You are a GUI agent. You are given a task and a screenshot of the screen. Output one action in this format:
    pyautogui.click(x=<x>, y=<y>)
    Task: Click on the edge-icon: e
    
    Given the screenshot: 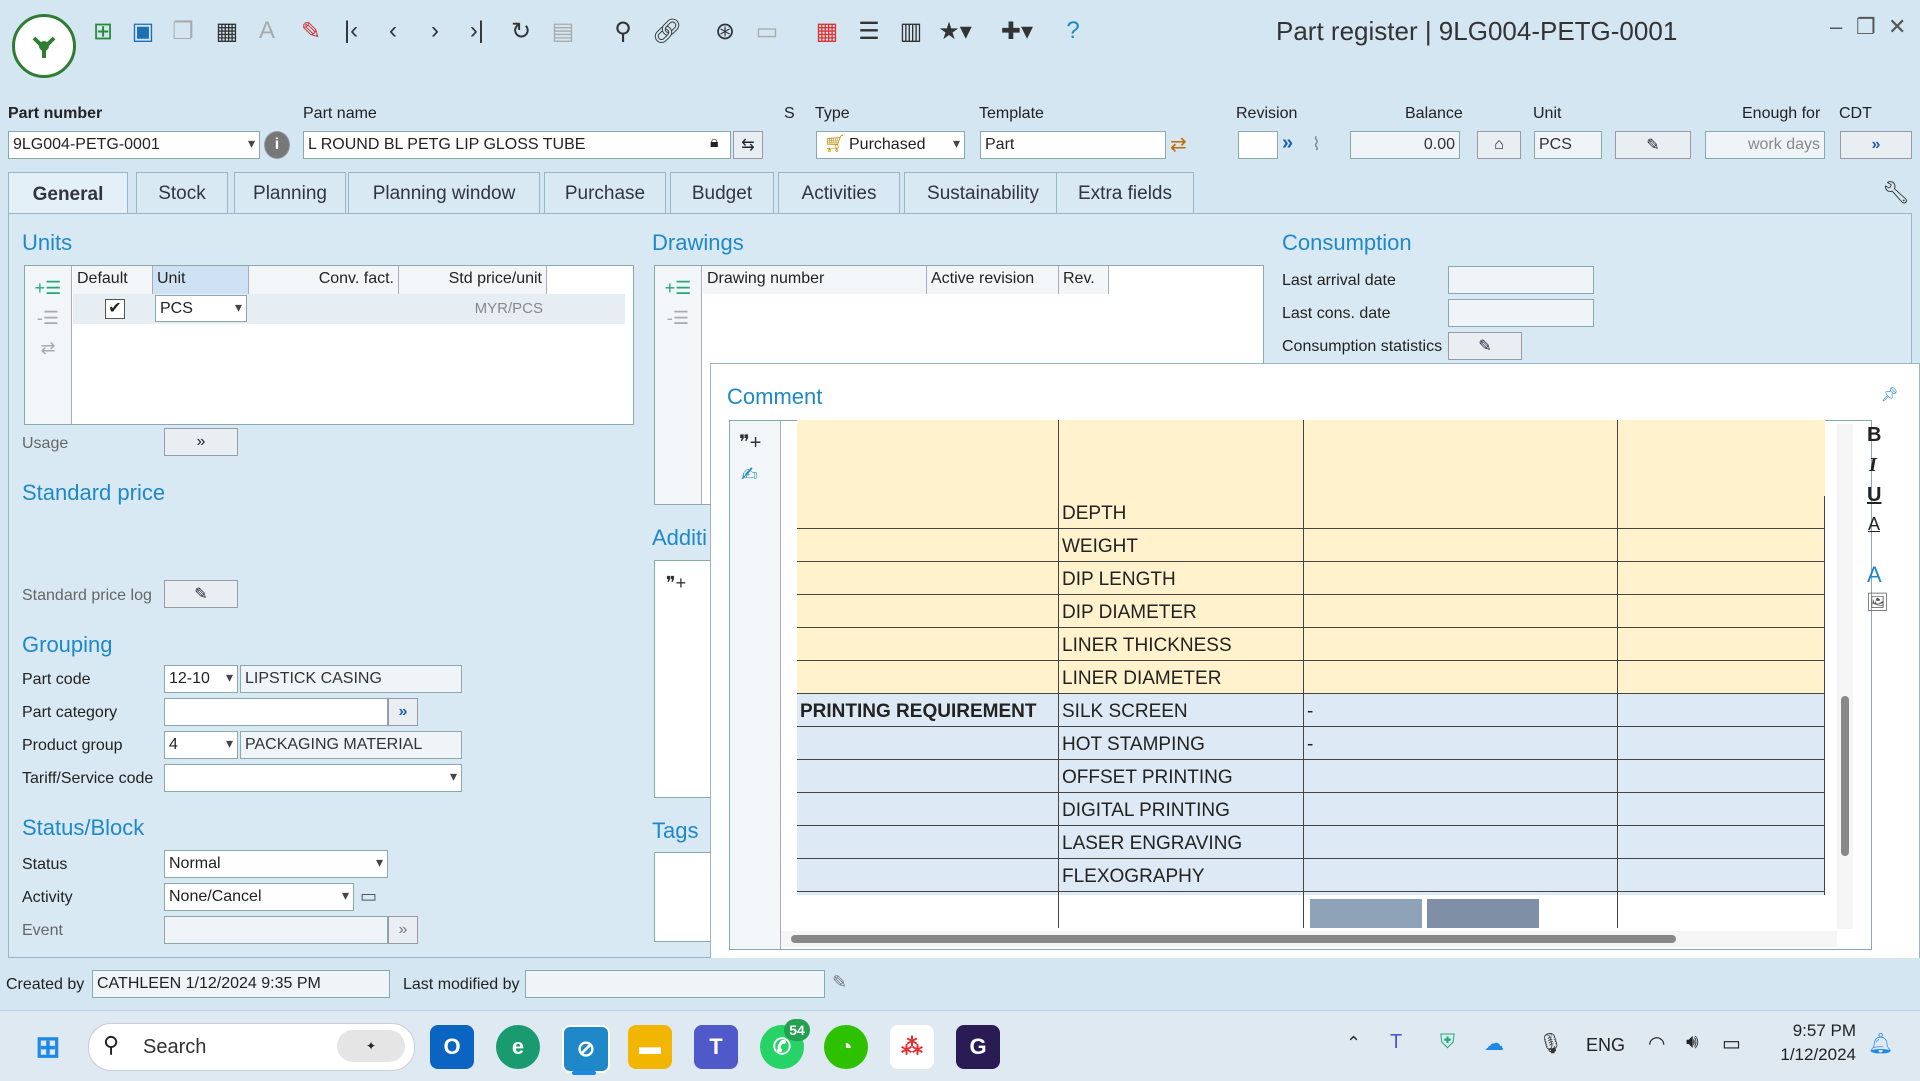 What is the action you would take?
    pyautogui.click(x=518, y=1047)
    